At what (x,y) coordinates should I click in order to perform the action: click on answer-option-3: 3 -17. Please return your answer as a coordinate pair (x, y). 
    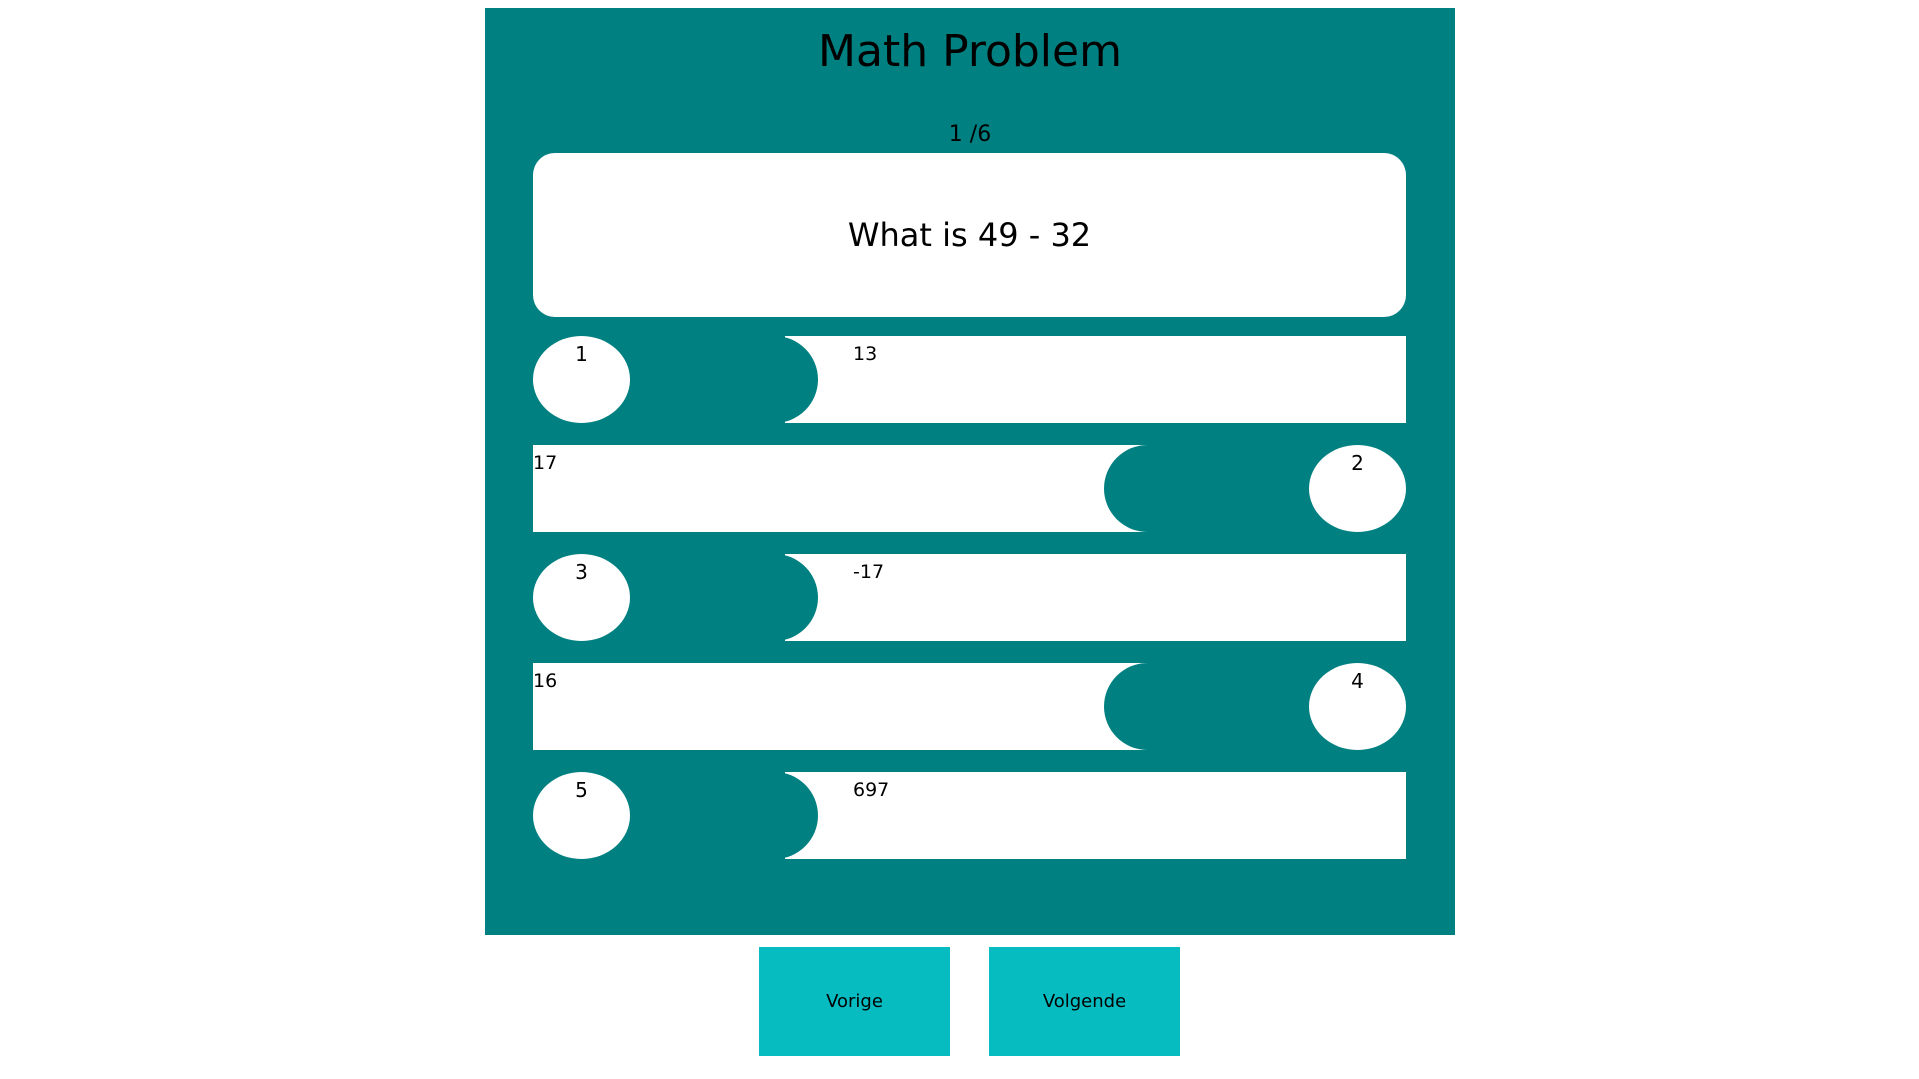
    Looking at the image, I should click on (969, 597).